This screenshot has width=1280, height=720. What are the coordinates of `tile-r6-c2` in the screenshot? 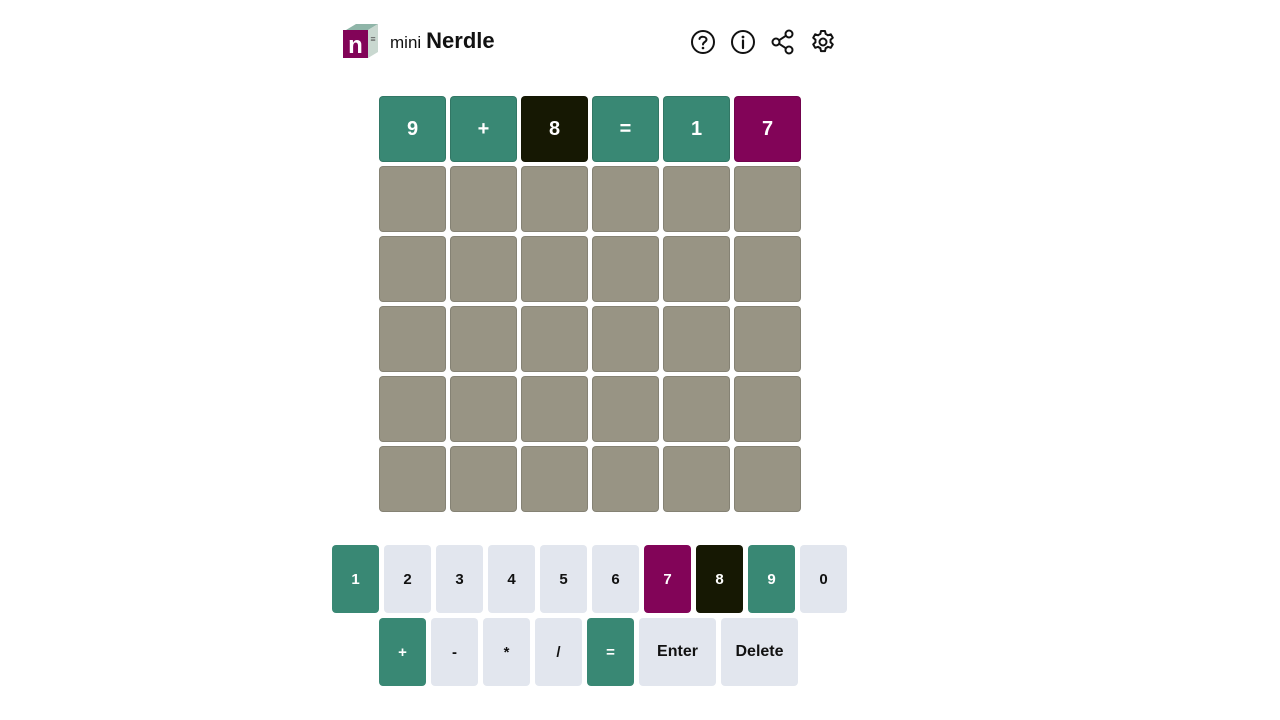 It's located at (483, 479).